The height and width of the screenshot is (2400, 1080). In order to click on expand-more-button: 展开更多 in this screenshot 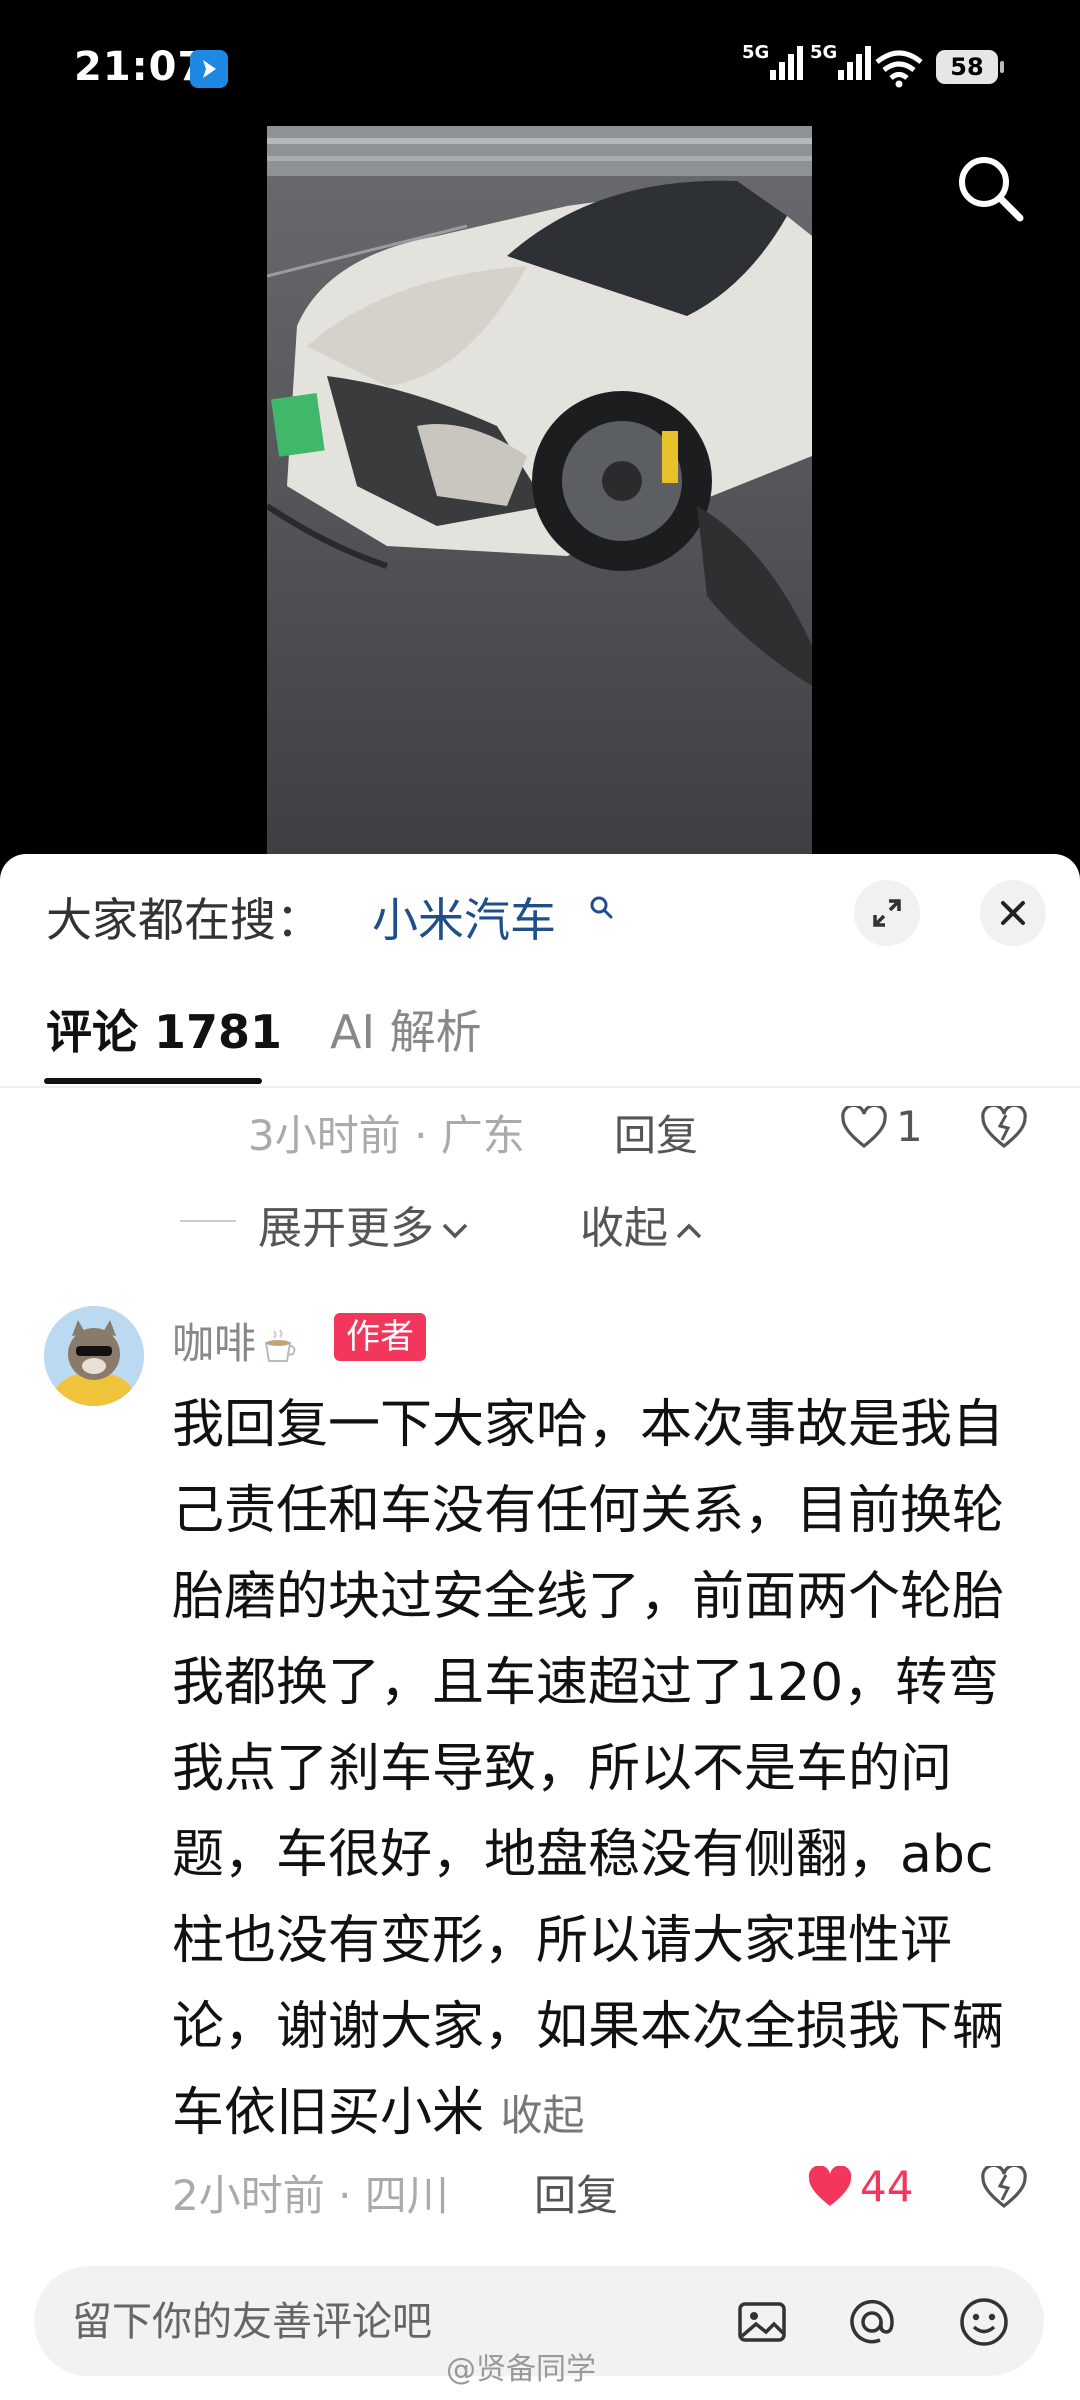, I will do `click(364, 1224)`.